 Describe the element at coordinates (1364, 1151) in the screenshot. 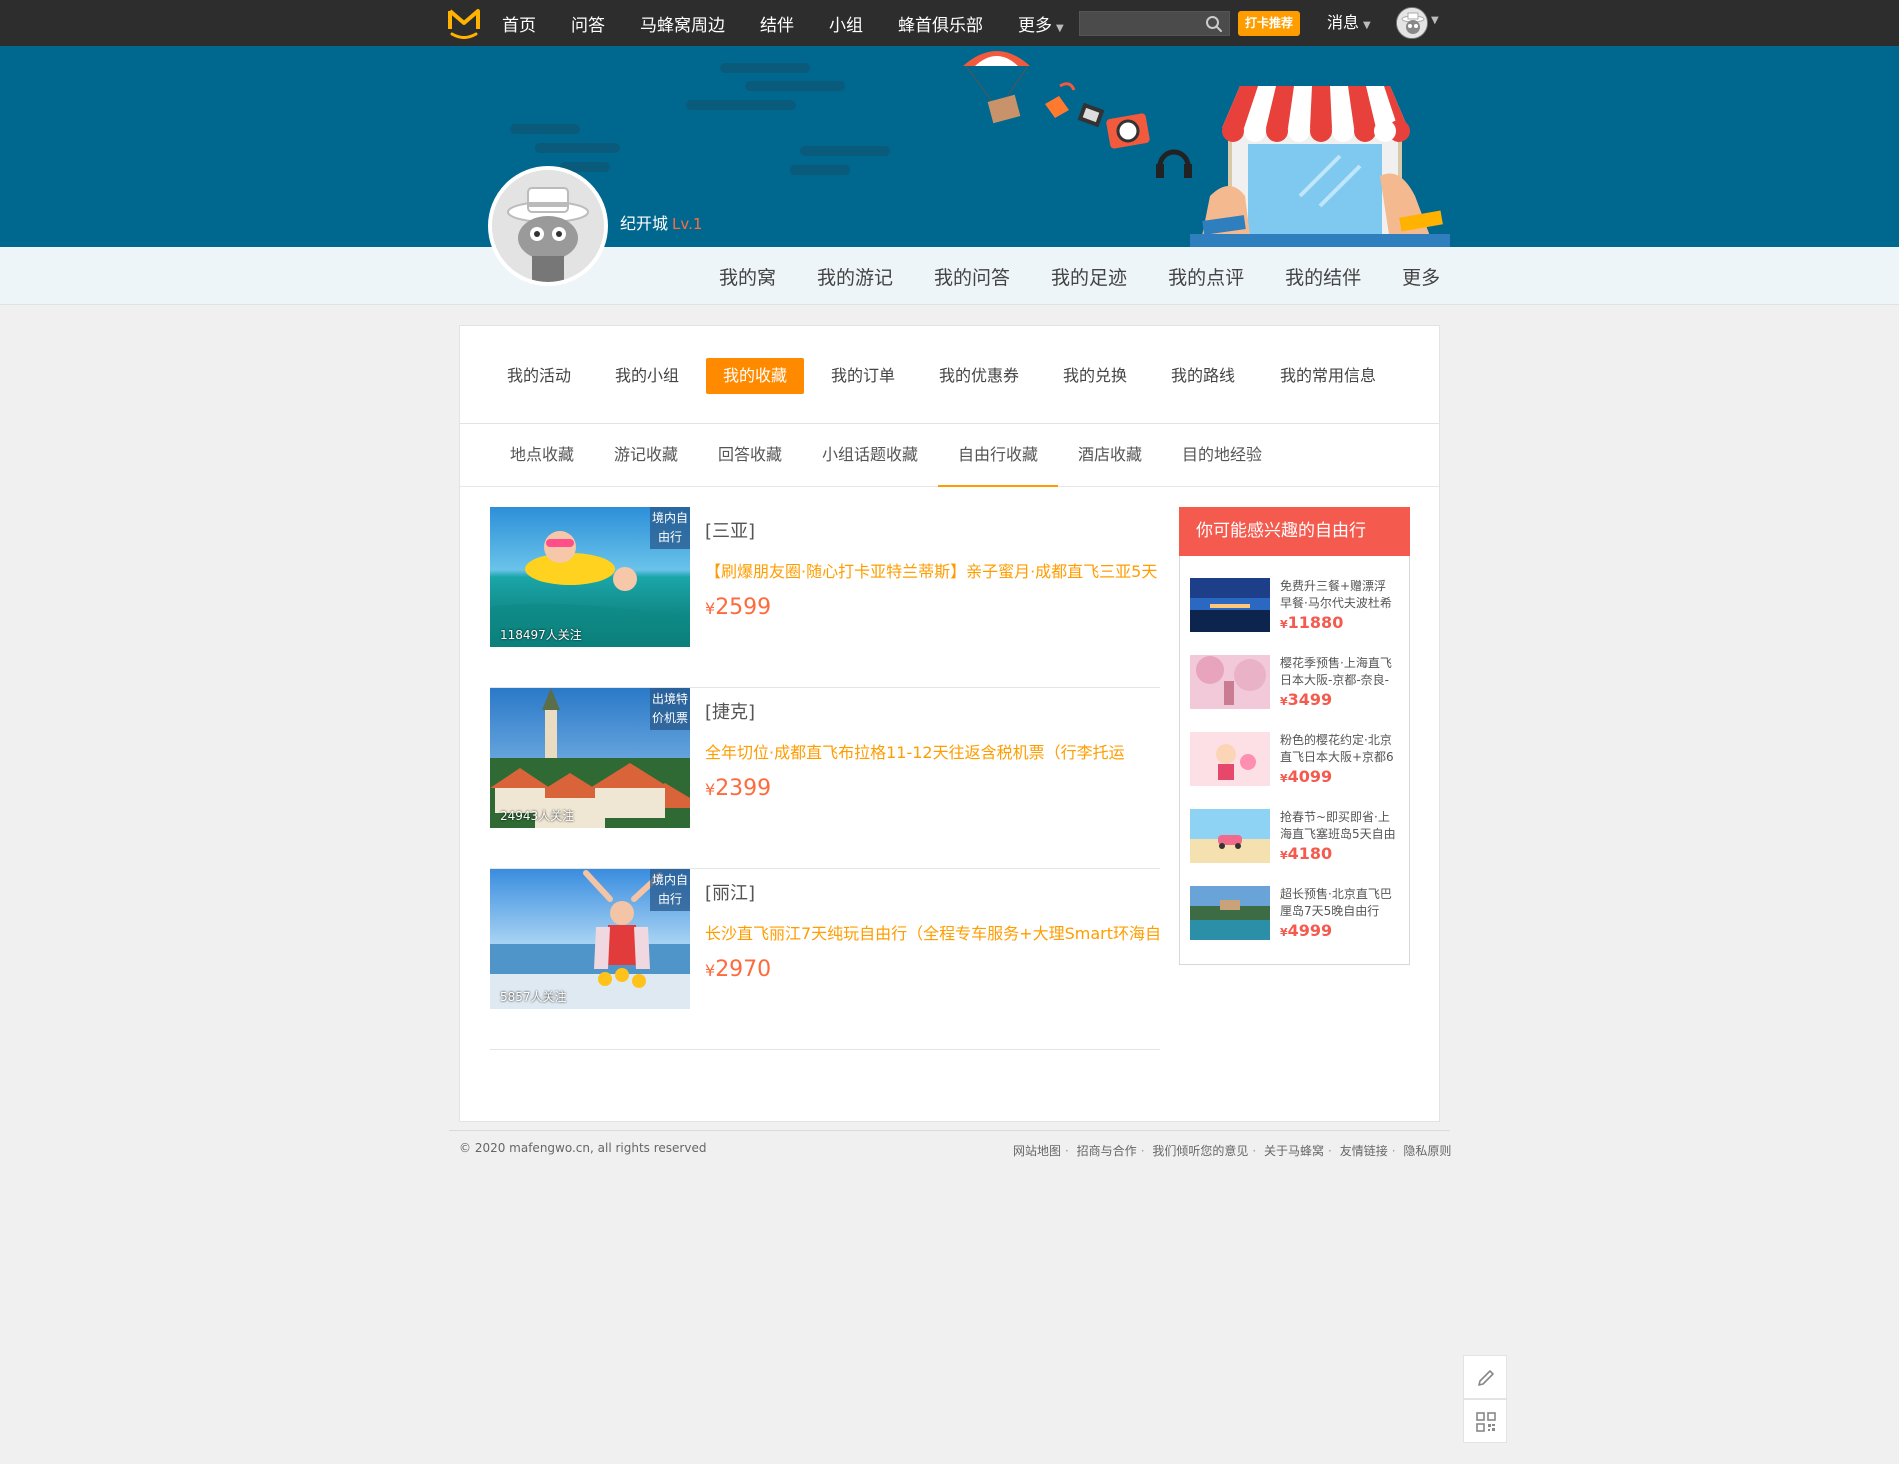

I see `footer-link-friends: 友情链接` at that location.